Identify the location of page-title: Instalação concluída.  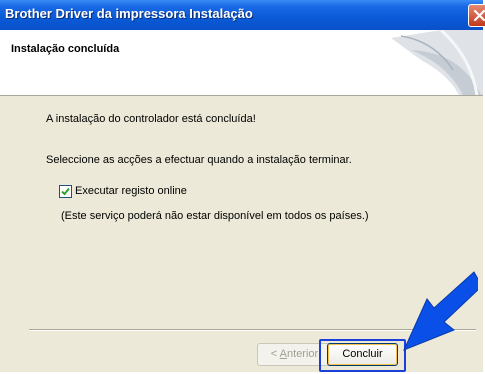
(65, 49).